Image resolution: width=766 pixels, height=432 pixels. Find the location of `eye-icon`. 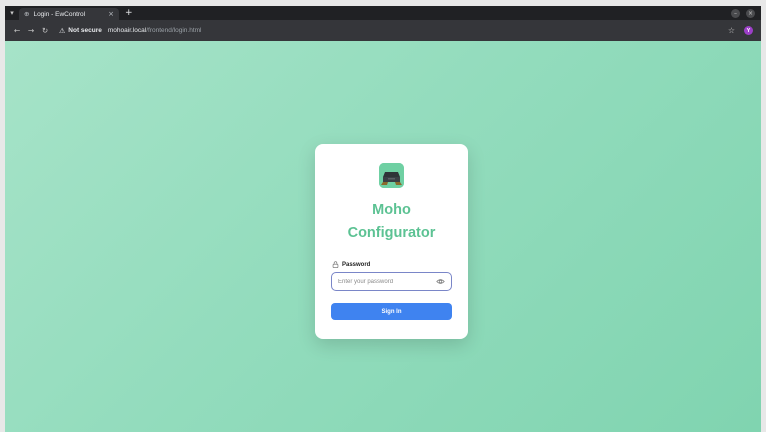

eye-icon is located at coordinates (440, 281).